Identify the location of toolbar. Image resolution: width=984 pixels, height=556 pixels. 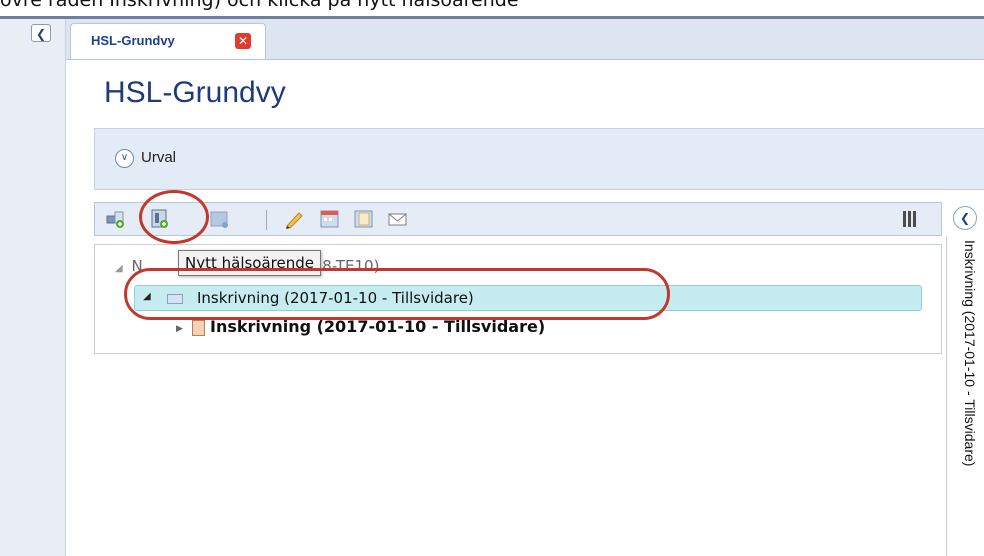
(518, 219).